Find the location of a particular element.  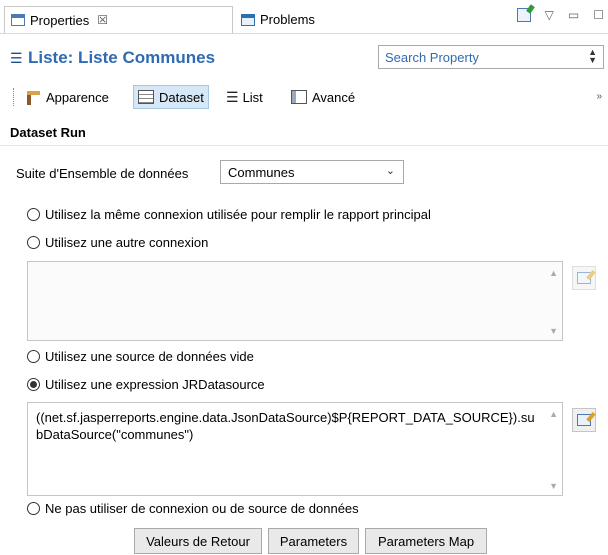

radio-jr-expression-label: Utilisez une expression JRDatasource is located at coordinates (155, 384).